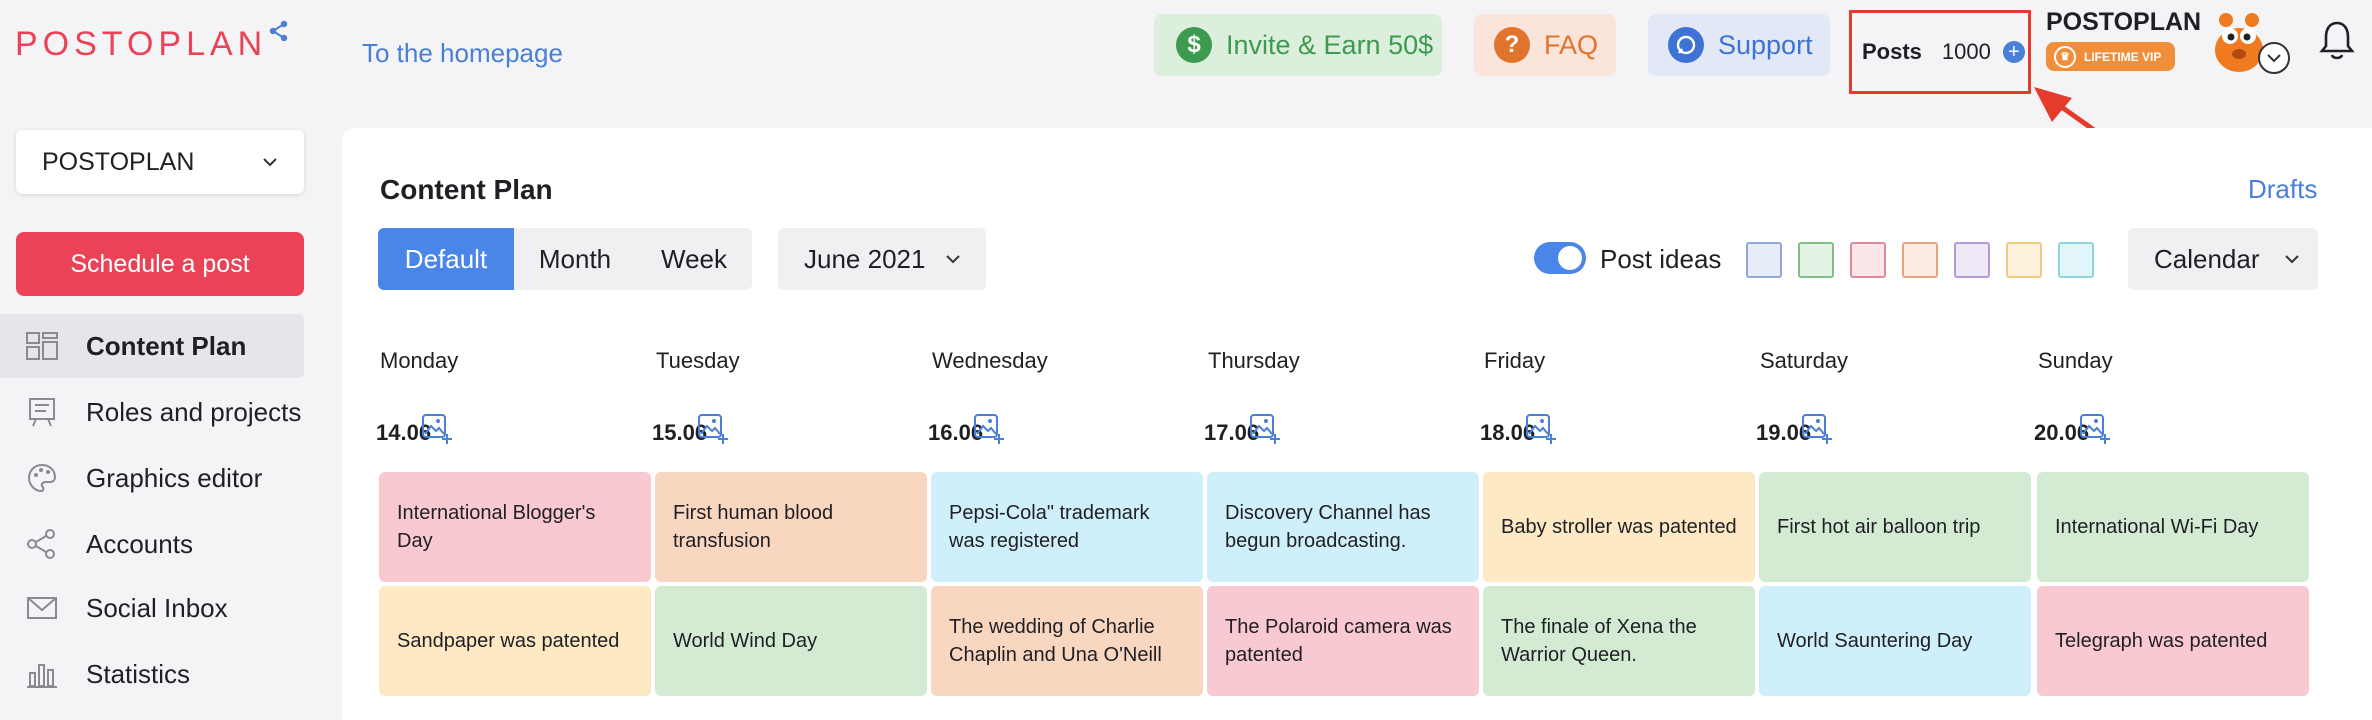 This screenshot has height=720, width=2372. I want to click on view-select: Calendar, so click(2223, 259).